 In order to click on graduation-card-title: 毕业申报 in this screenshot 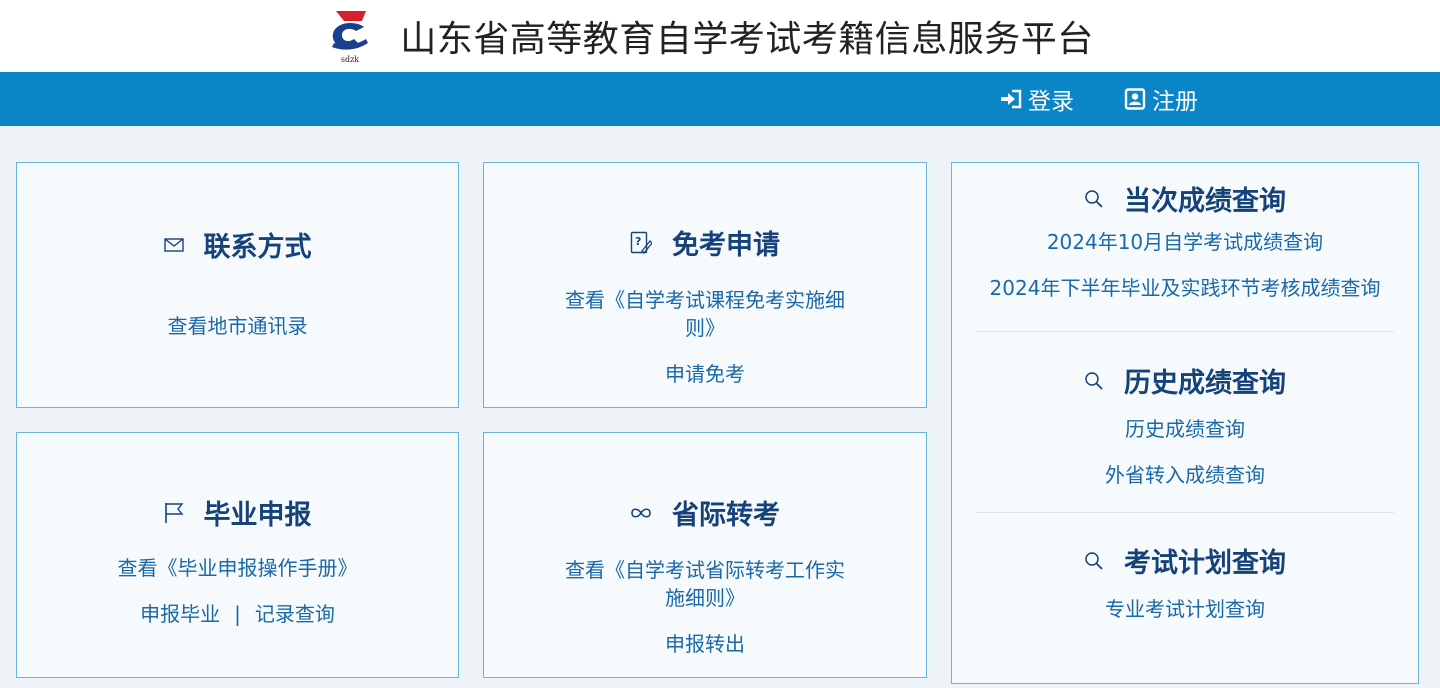, I will do `click(237, 512)`.